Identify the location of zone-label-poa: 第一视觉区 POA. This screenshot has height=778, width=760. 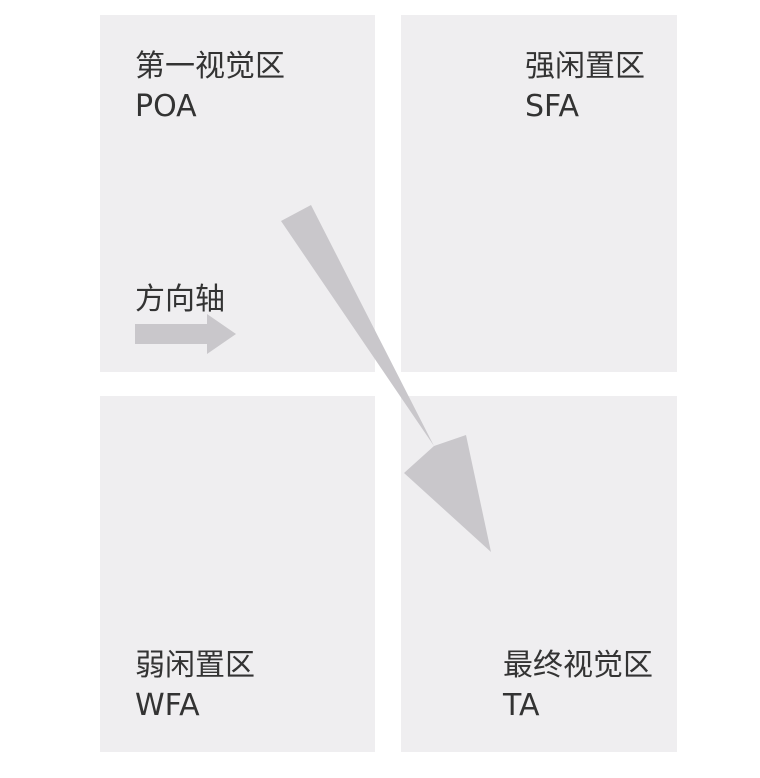
(210, 87).